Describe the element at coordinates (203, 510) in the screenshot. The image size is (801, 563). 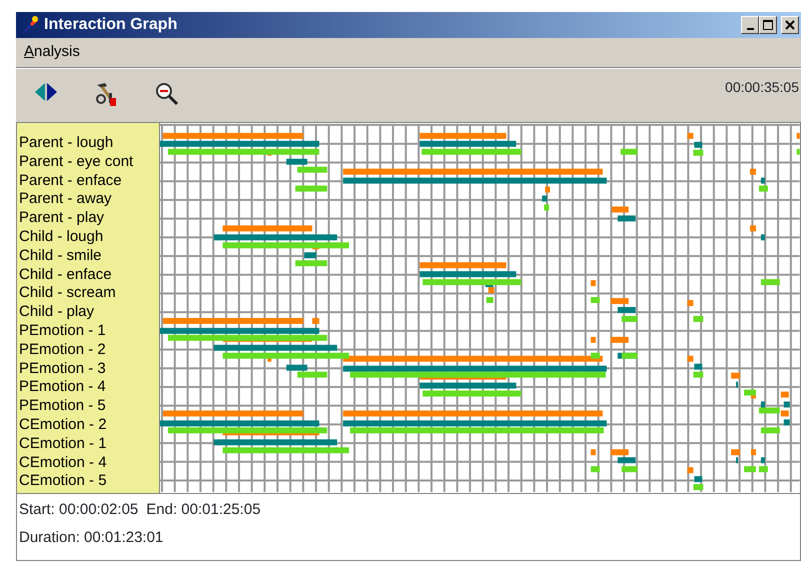
I see `end-time: End: 00:01:25:05` at that location.